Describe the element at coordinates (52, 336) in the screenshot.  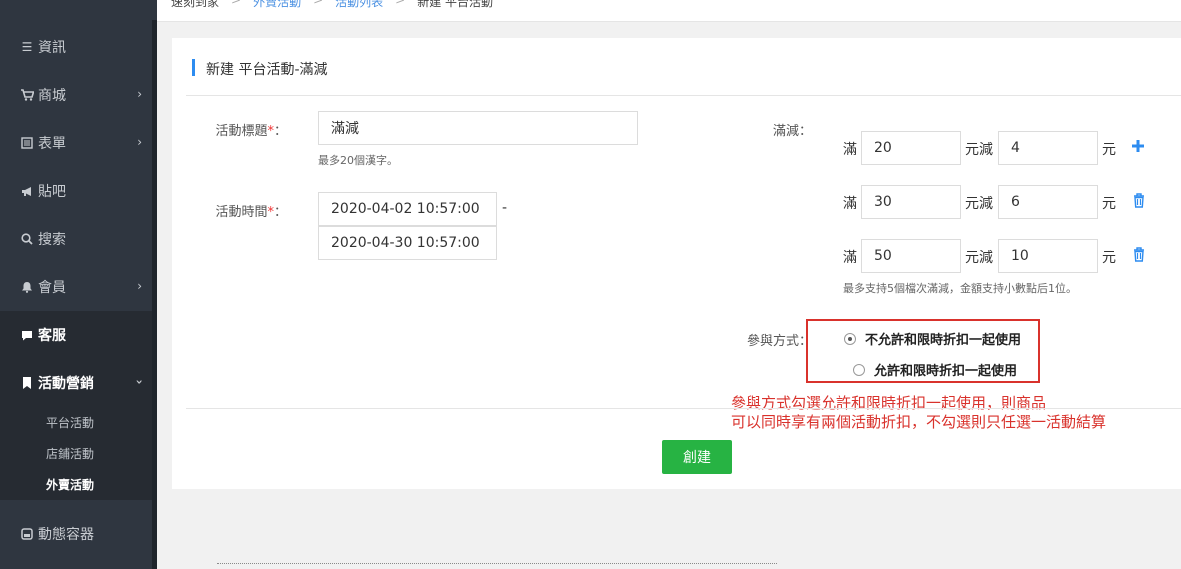
I see `sidebar-item-label: 客服` at that location.